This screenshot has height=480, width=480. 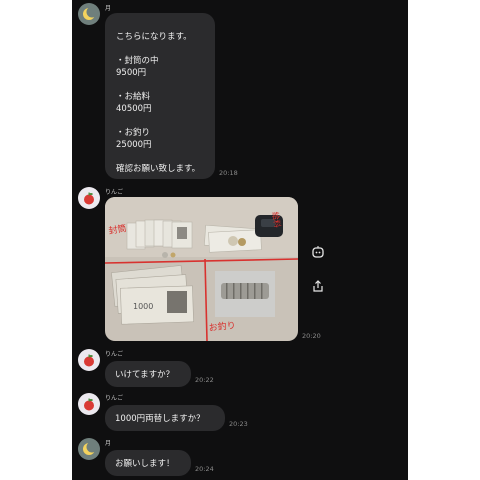 What do you see at coordinates (148, 463) in the screenshot?
I see `message-bubble: お願いします！` at bounding box center [148, 463].